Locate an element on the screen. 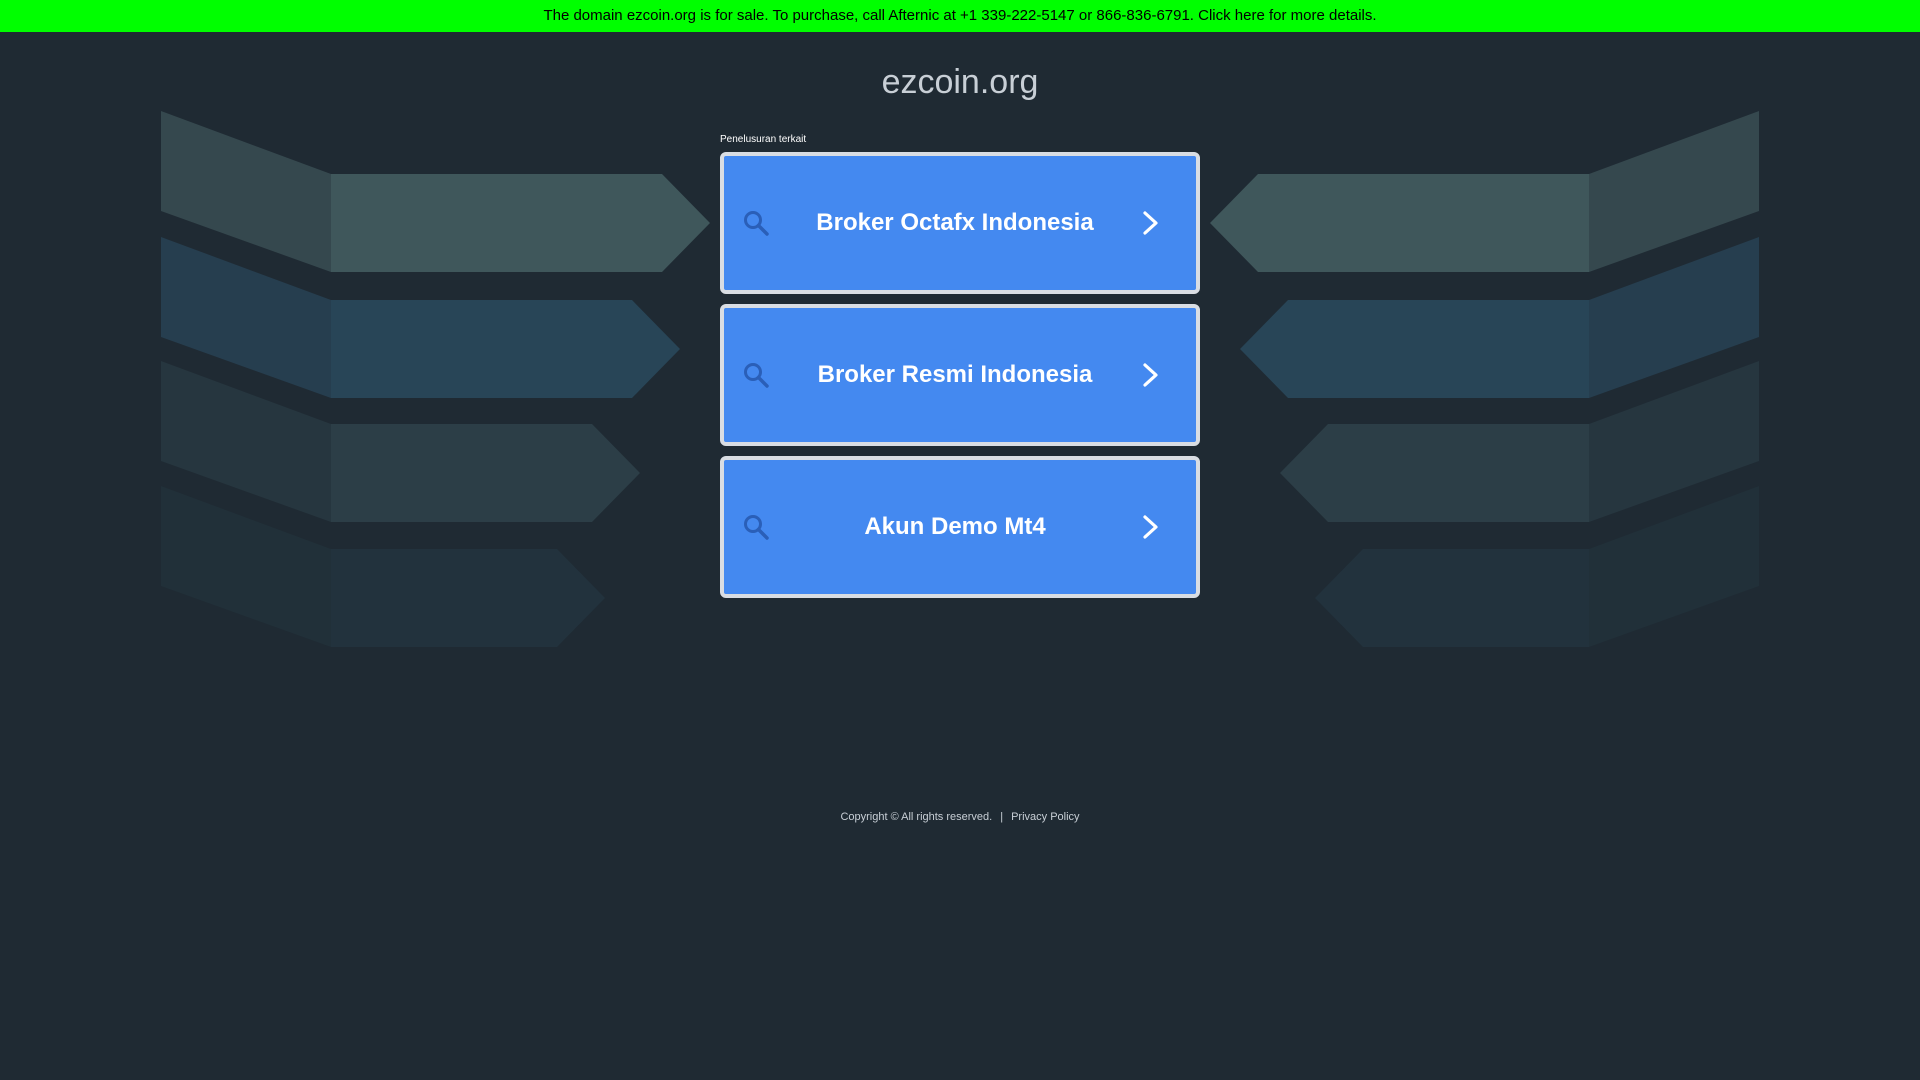  copyright-text: Copyright © All rights reserved. is located at coordinates (916, 817).